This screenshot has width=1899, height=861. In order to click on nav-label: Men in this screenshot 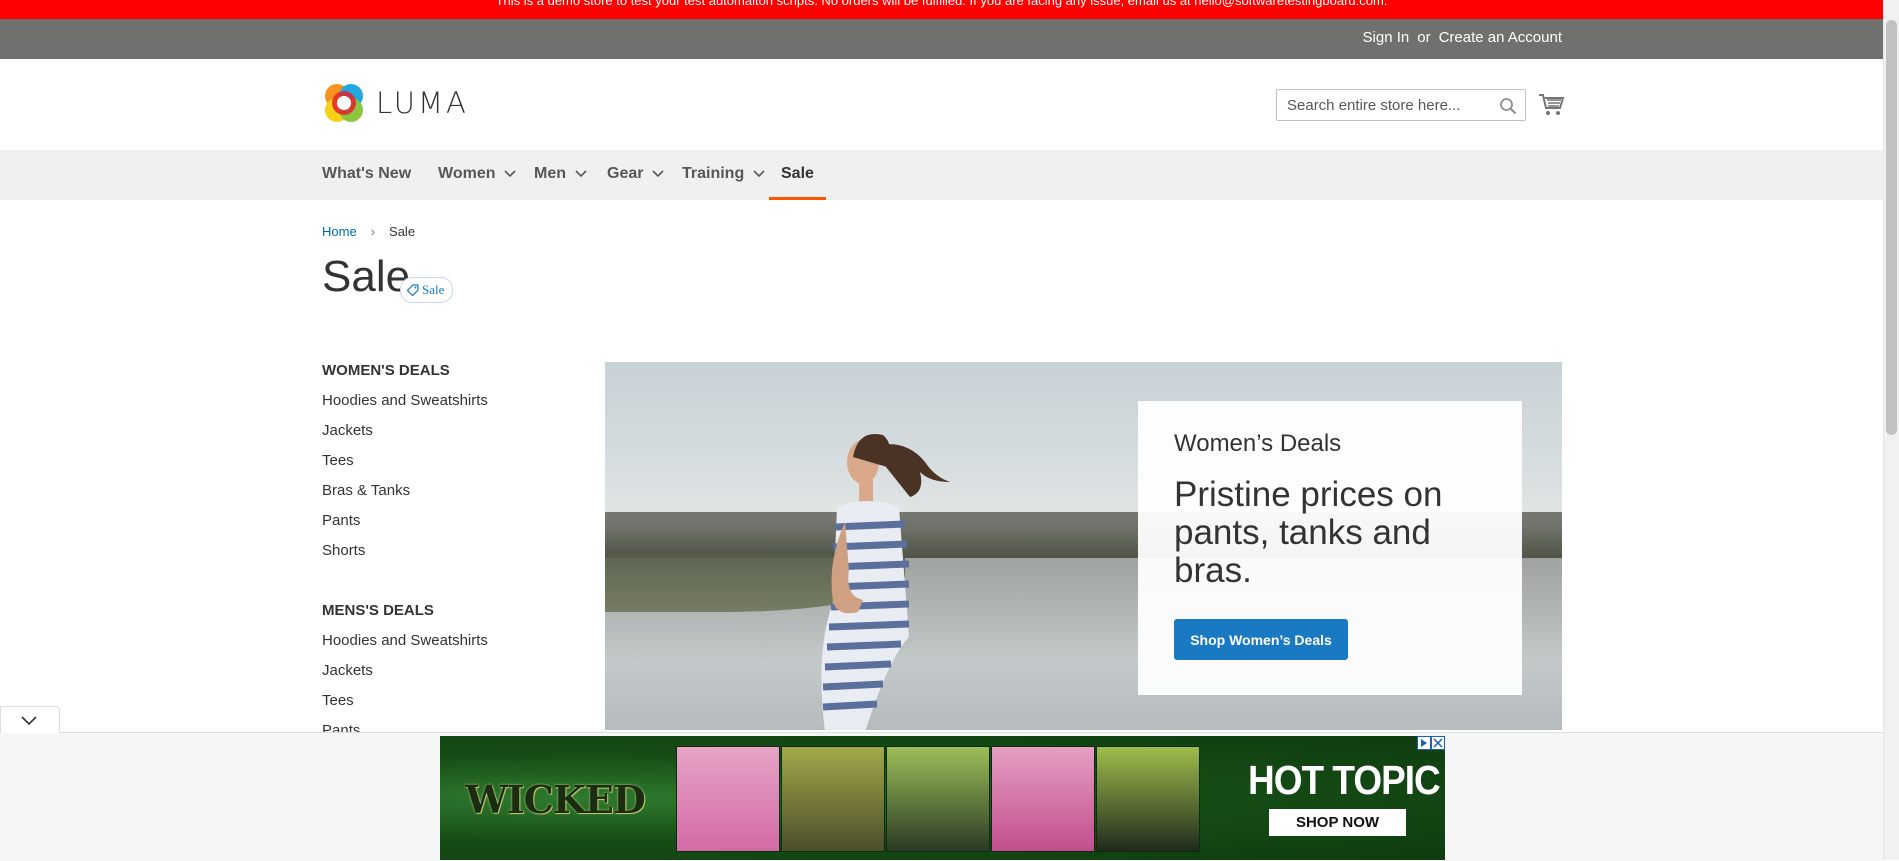, I will do `click(550, 173)`.